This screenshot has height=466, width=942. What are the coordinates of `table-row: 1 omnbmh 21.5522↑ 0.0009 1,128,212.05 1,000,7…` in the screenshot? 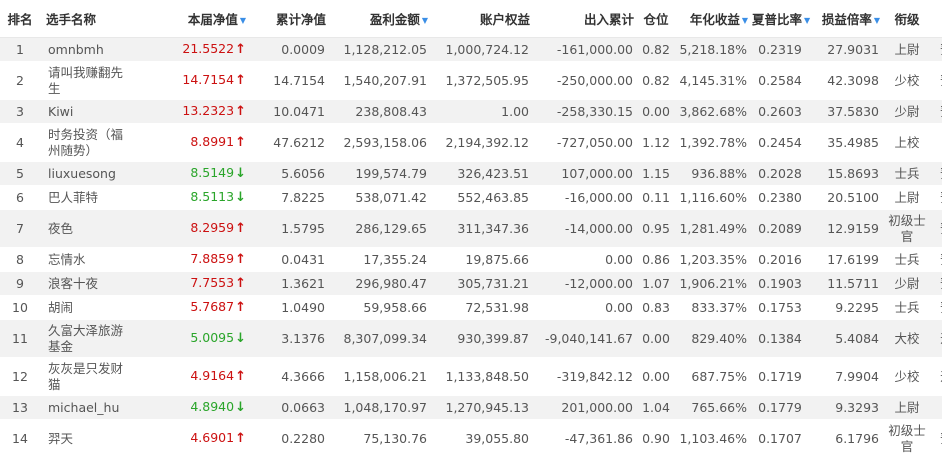 It's located at (471, 49).